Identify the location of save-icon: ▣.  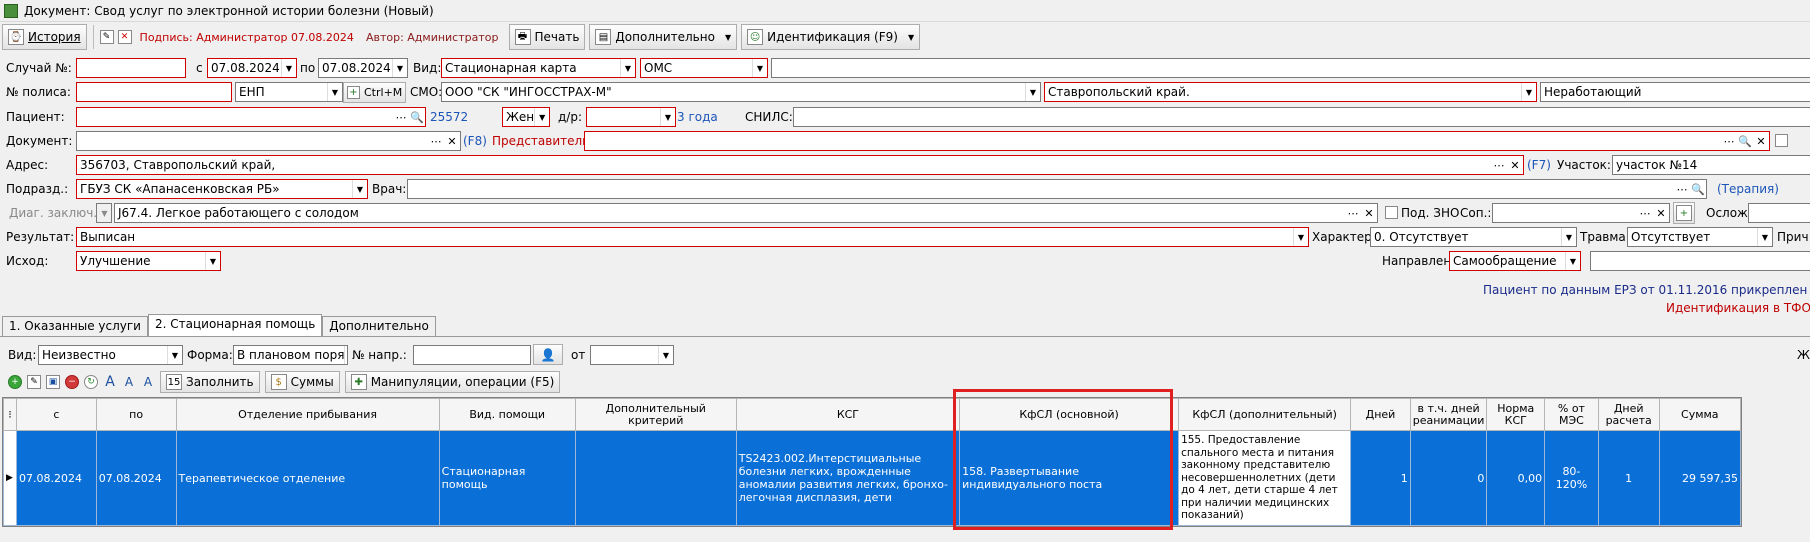
(53, 382).